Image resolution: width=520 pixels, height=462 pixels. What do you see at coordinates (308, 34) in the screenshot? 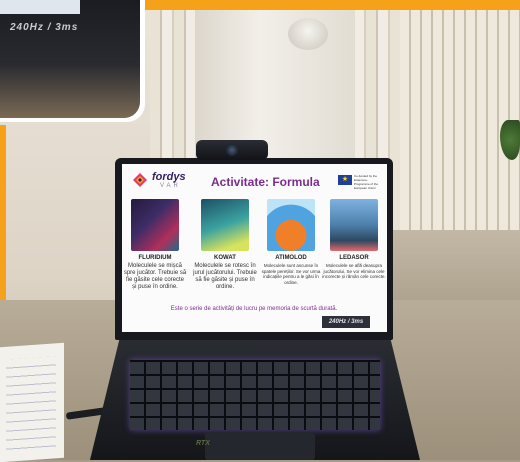
I see `ceiling-lamp` at bounding box center [308, 34].